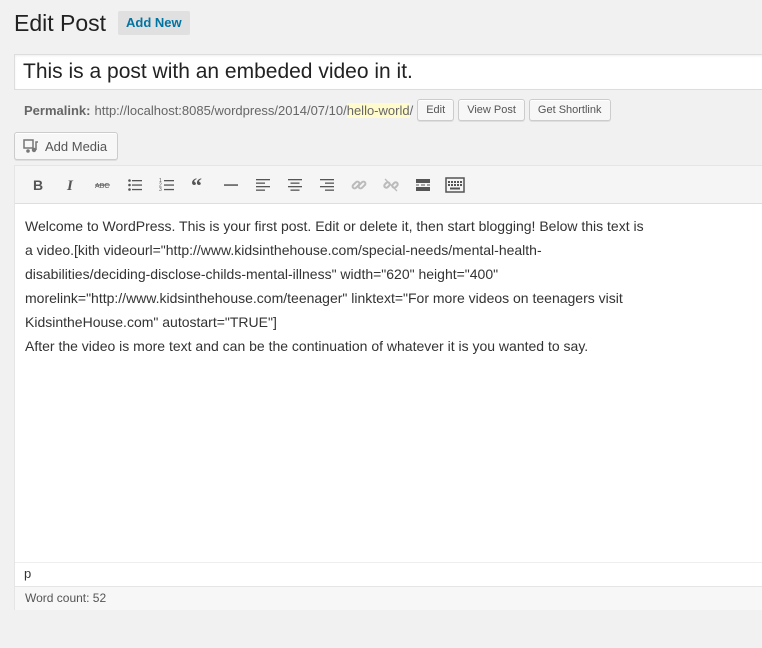 The image size is (762, 648). What do you see at coordinates (378, 110) in the screenshot?
I see `permalink-slug: hello-world` at bounding box center [378, 110].